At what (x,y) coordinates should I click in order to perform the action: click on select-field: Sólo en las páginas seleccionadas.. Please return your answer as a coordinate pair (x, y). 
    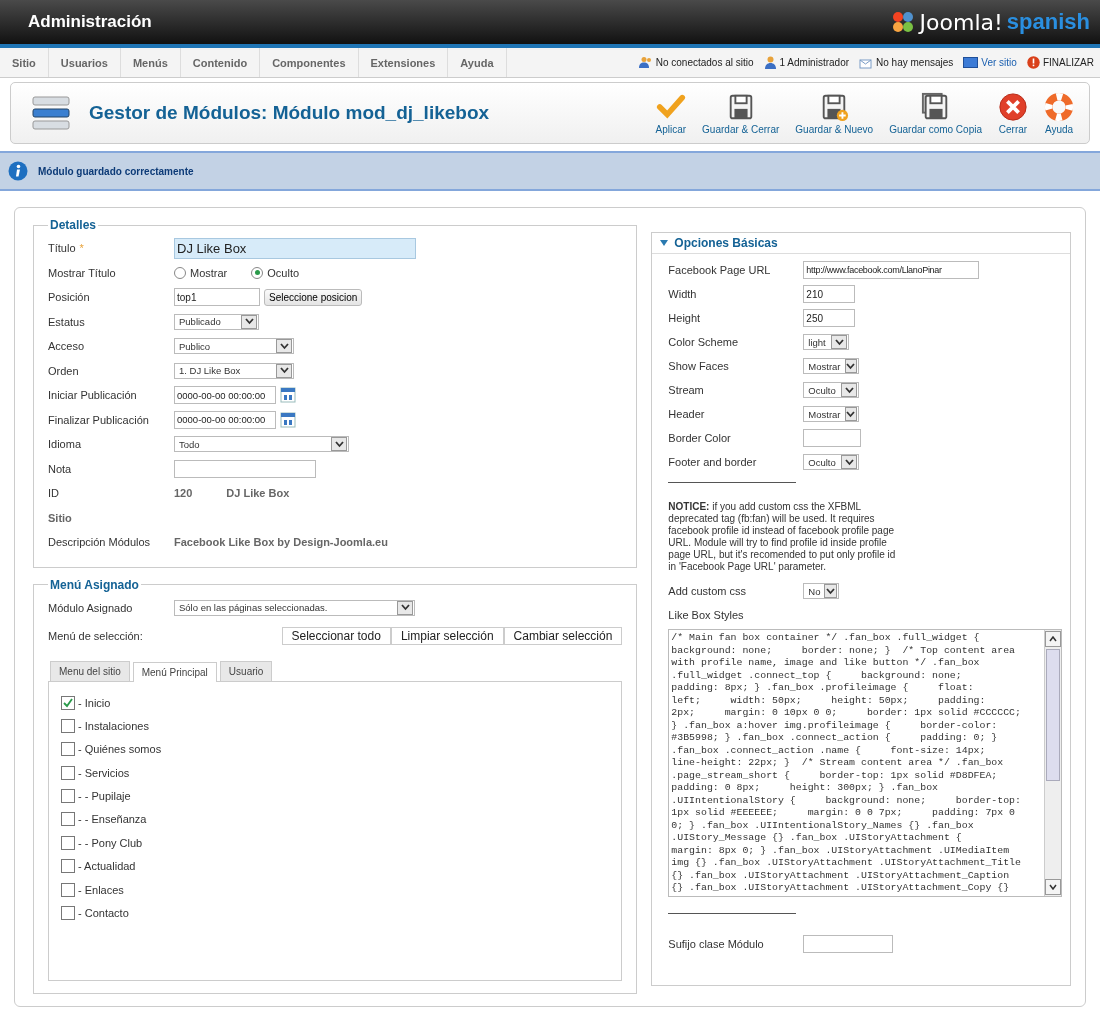
    Looking at the image, I should click on (294, 607).